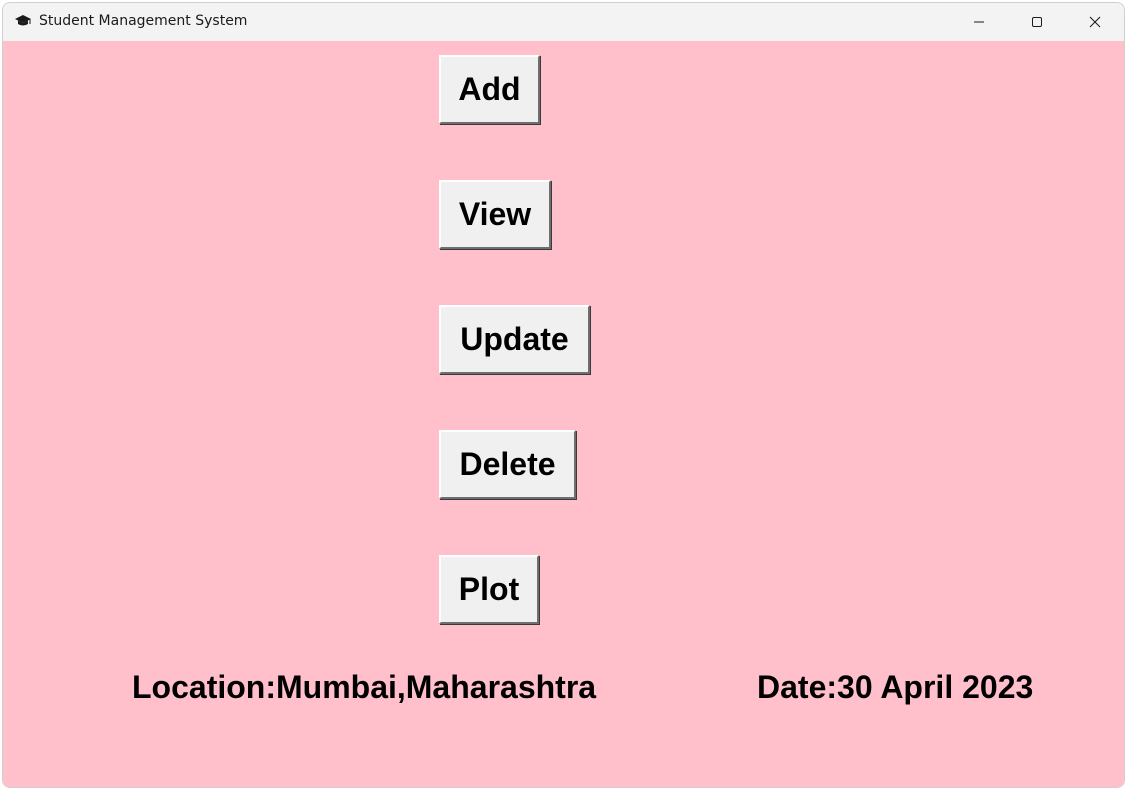 The image size is (1127, 790). I want to click on delete-button: Delete, so click(507, 464).